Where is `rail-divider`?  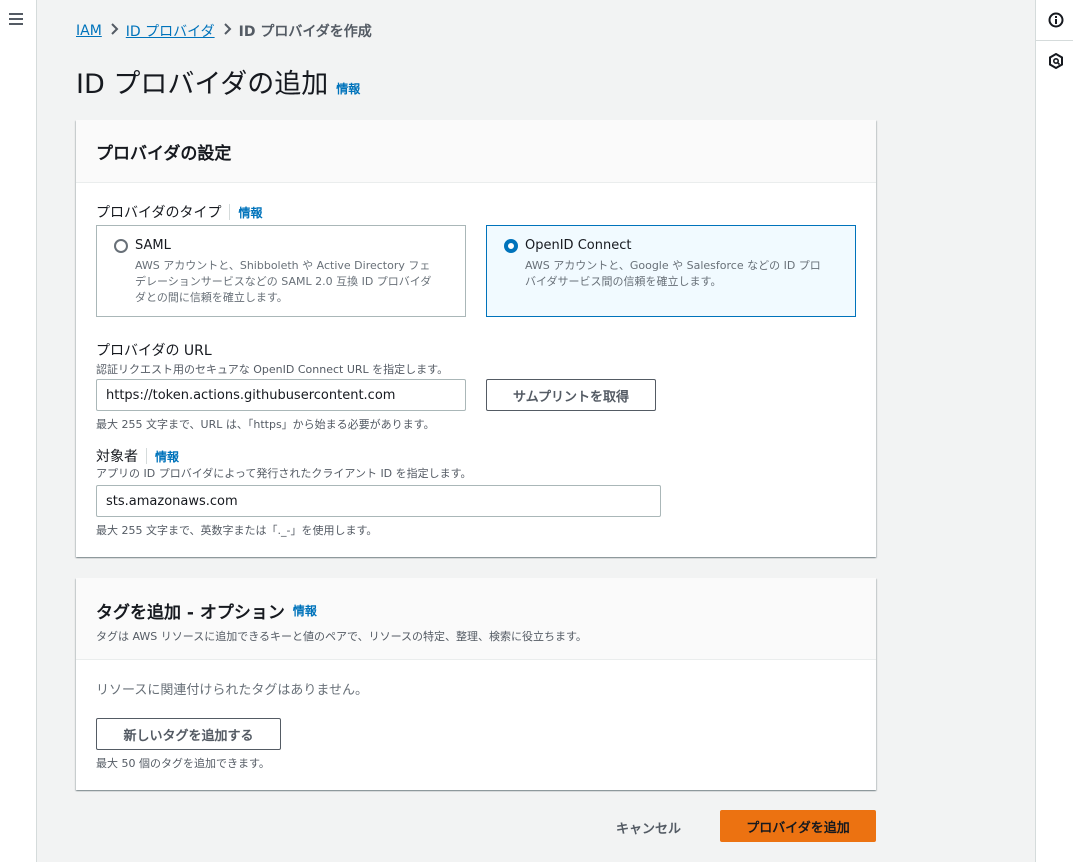 rail-divider is located at coordinates (1054, 40).